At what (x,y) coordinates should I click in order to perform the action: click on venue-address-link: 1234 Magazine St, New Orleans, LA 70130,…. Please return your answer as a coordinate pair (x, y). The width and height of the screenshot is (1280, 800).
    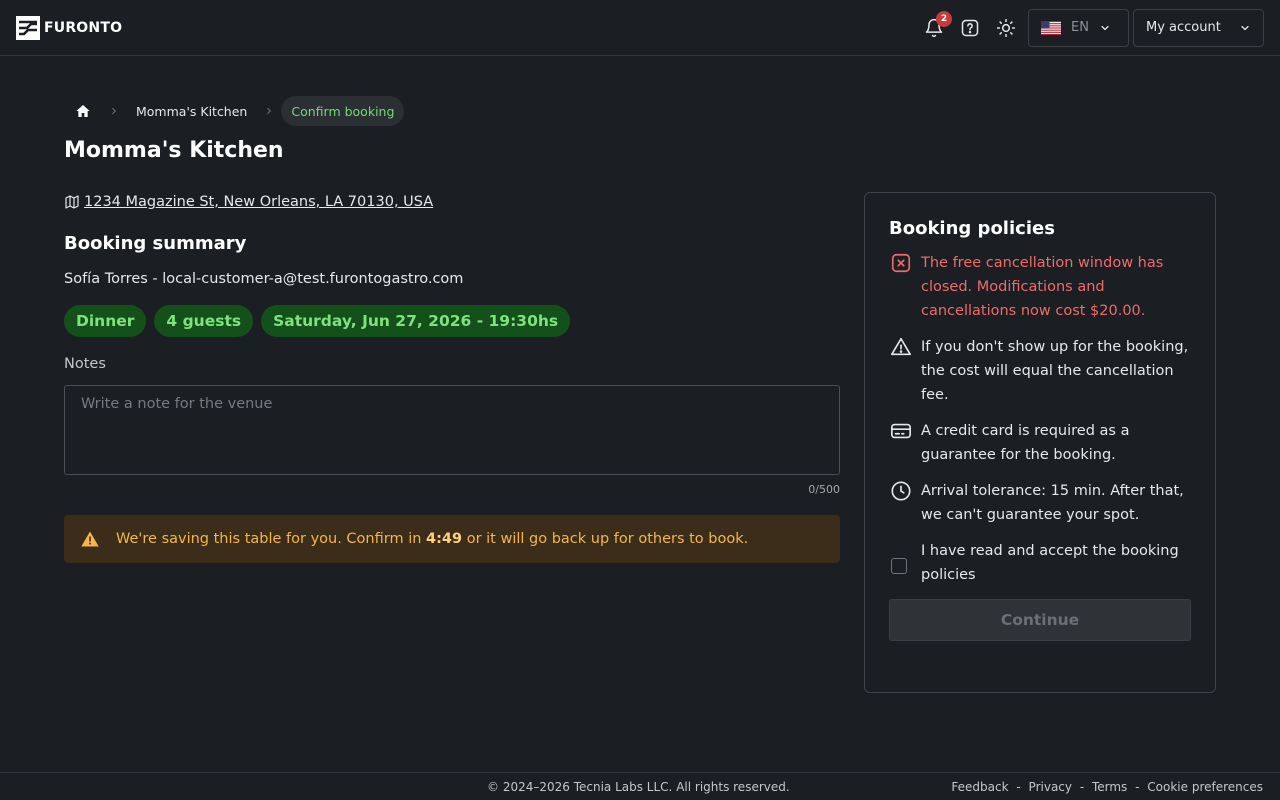
    Looking at the image, I should click on (258, 202).